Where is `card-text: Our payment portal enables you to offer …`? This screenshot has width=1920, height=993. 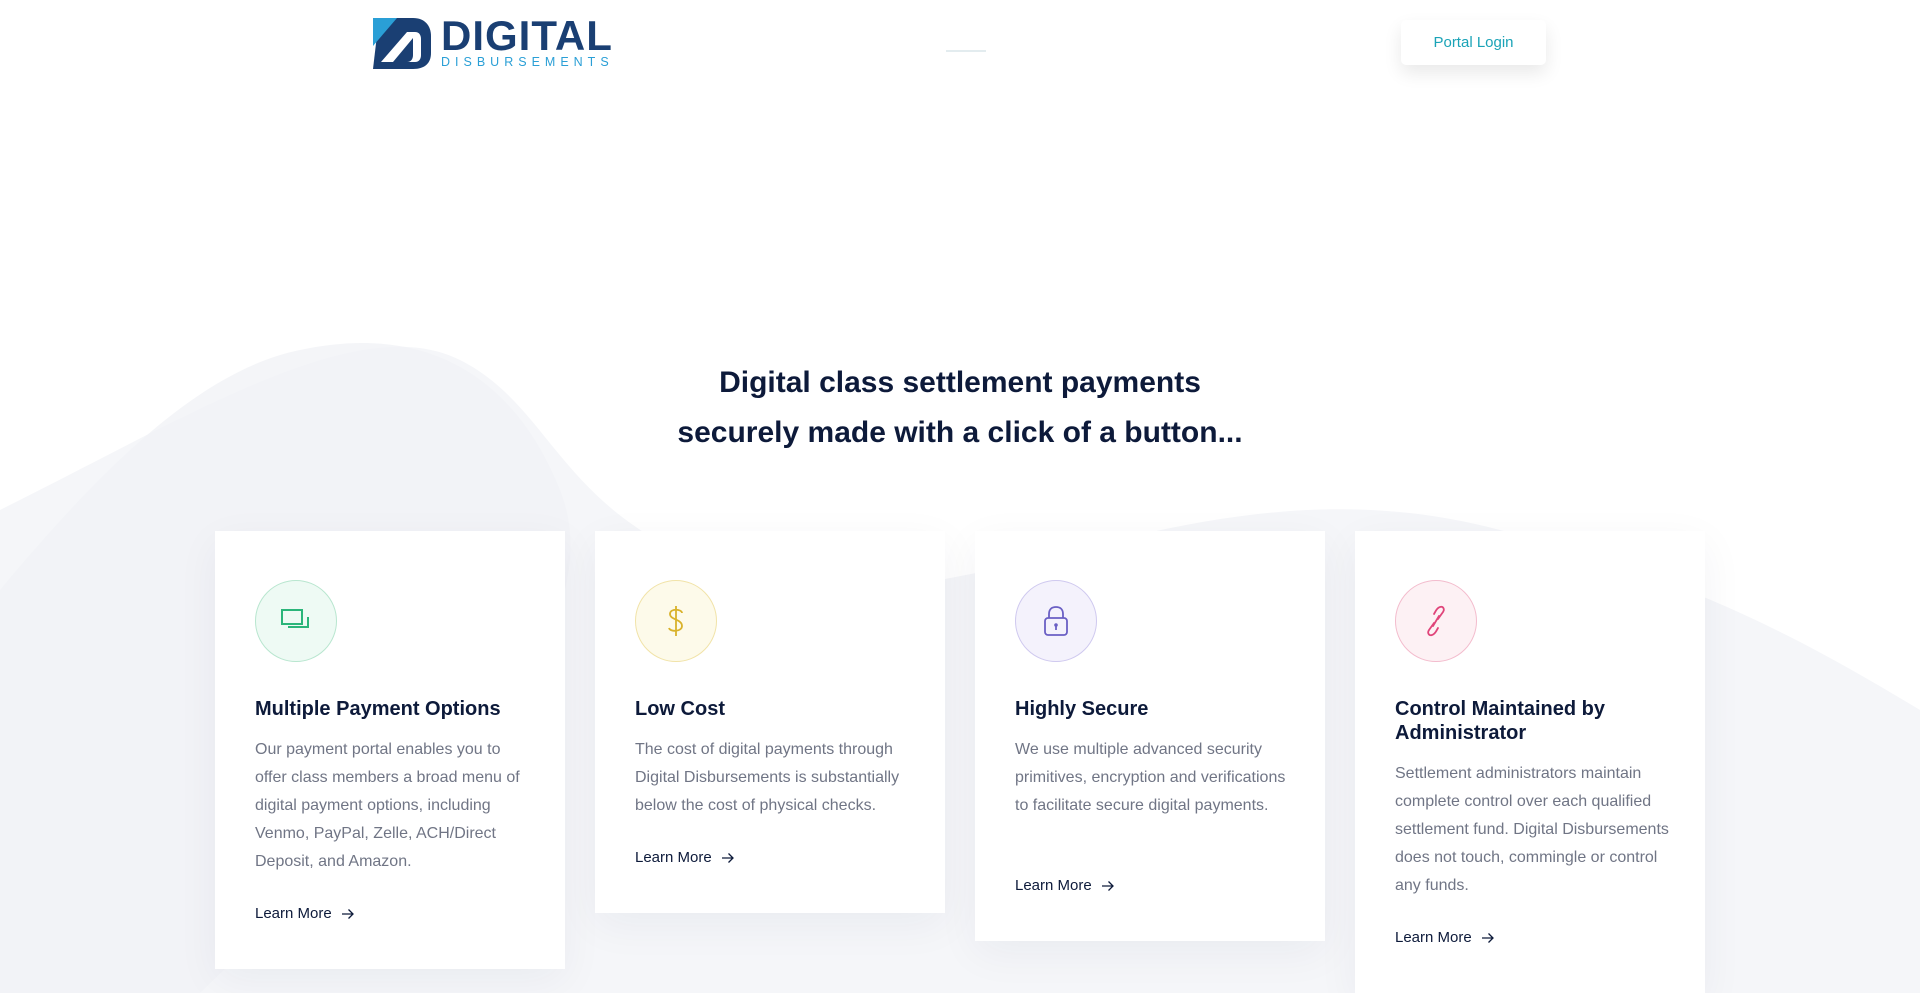 card-text: Our payment portal enables you to offer … is located at coordinates (387, 805).